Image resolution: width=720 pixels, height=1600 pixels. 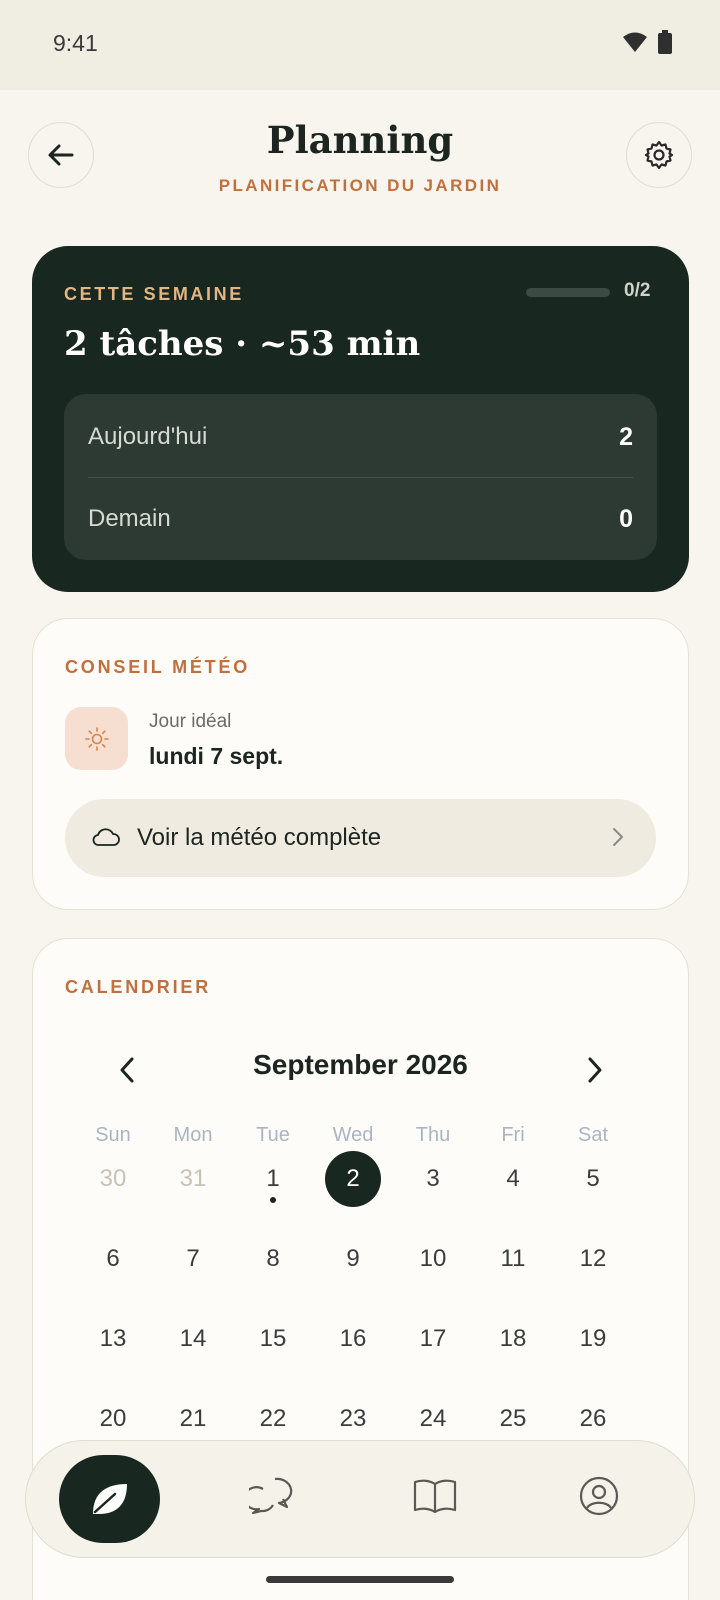 I want to click on nav-item-garden, so click(x=109, y=1499).